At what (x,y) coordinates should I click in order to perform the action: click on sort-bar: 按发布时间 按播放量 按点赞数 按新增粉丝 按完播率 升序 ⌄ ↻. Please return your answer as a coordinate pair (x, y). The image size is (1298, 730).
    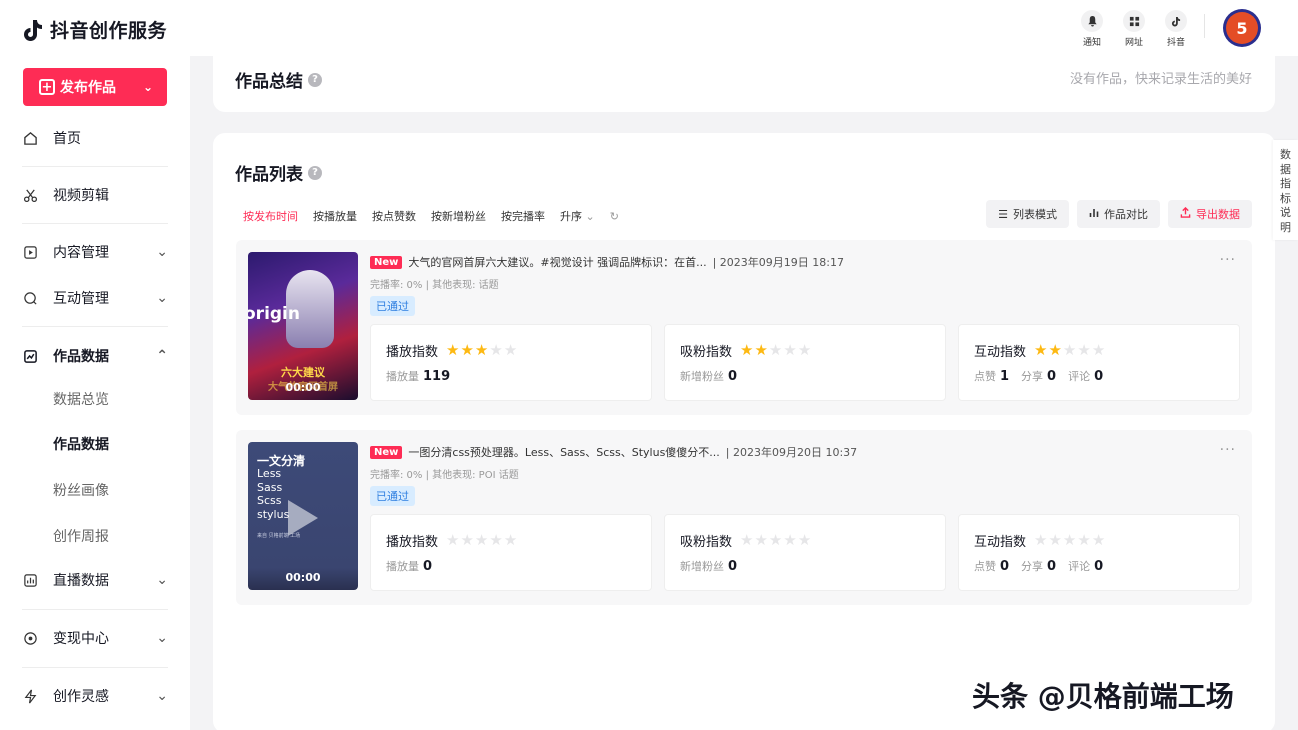
    Looking at the image, I should click on (431, 216).